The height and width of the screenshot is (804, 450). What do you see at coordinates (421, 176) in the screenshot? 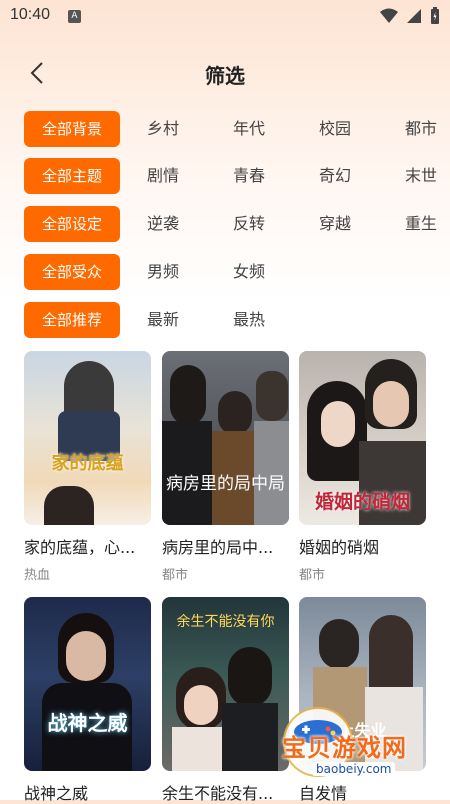
I see `filter-option: 末世` at bounding box center [421, 176].